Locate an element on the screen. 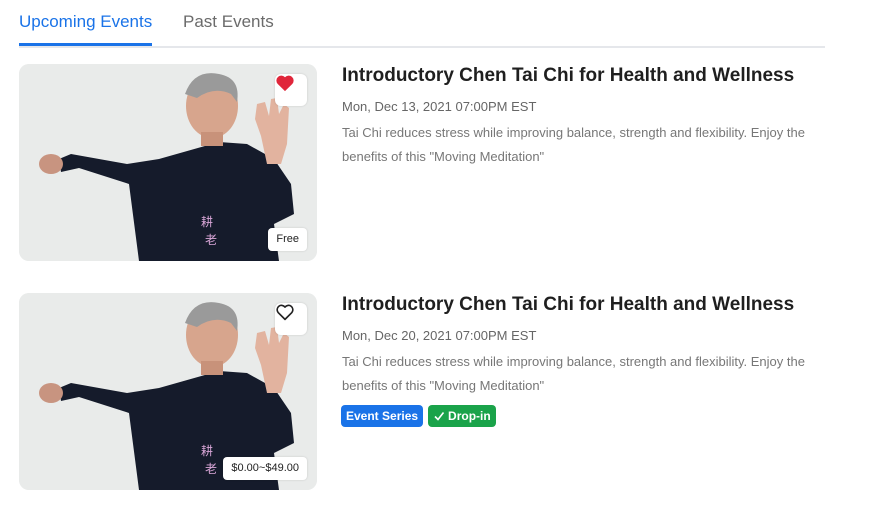 The image size is (894, 513). event-tabs: Upcoming Events Past Events is located at coordinates (422, 24).